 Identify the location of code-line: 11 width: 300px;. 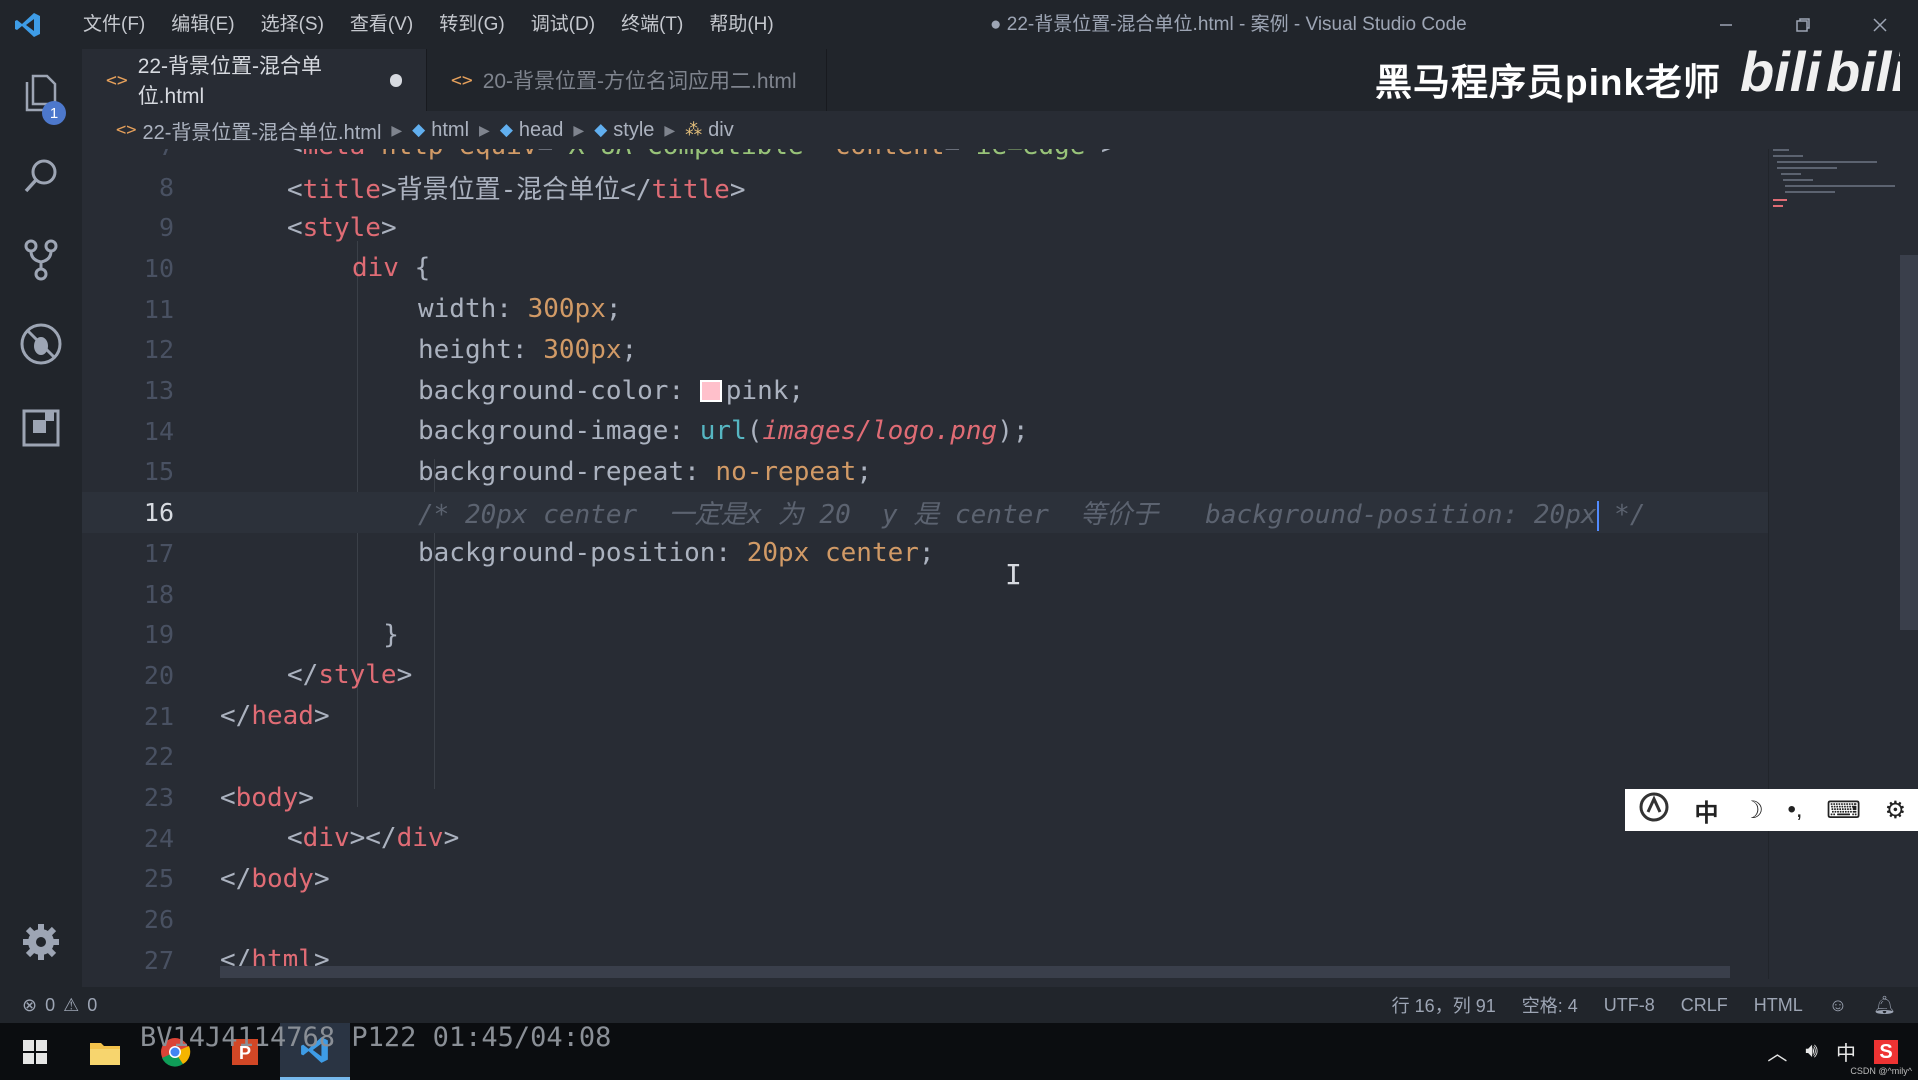
(925, 309).